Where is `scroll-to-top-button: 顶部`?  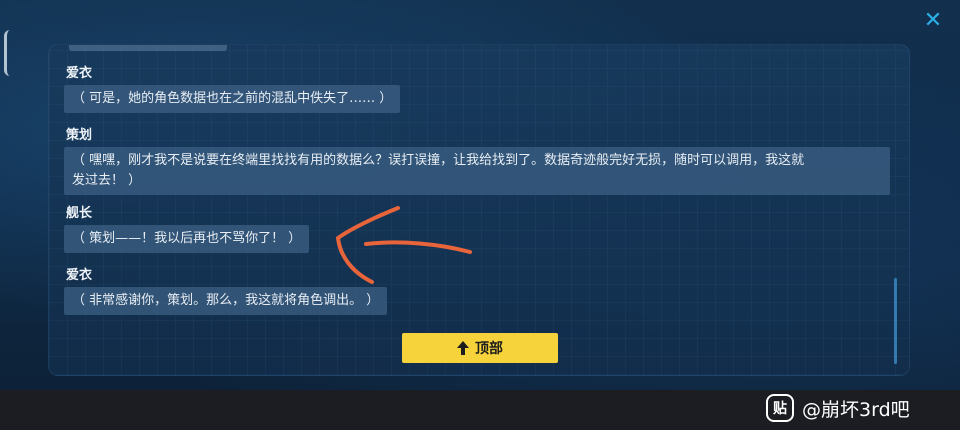 scroll-to-top-button: 顶部 is located at coordinates (480, 348).